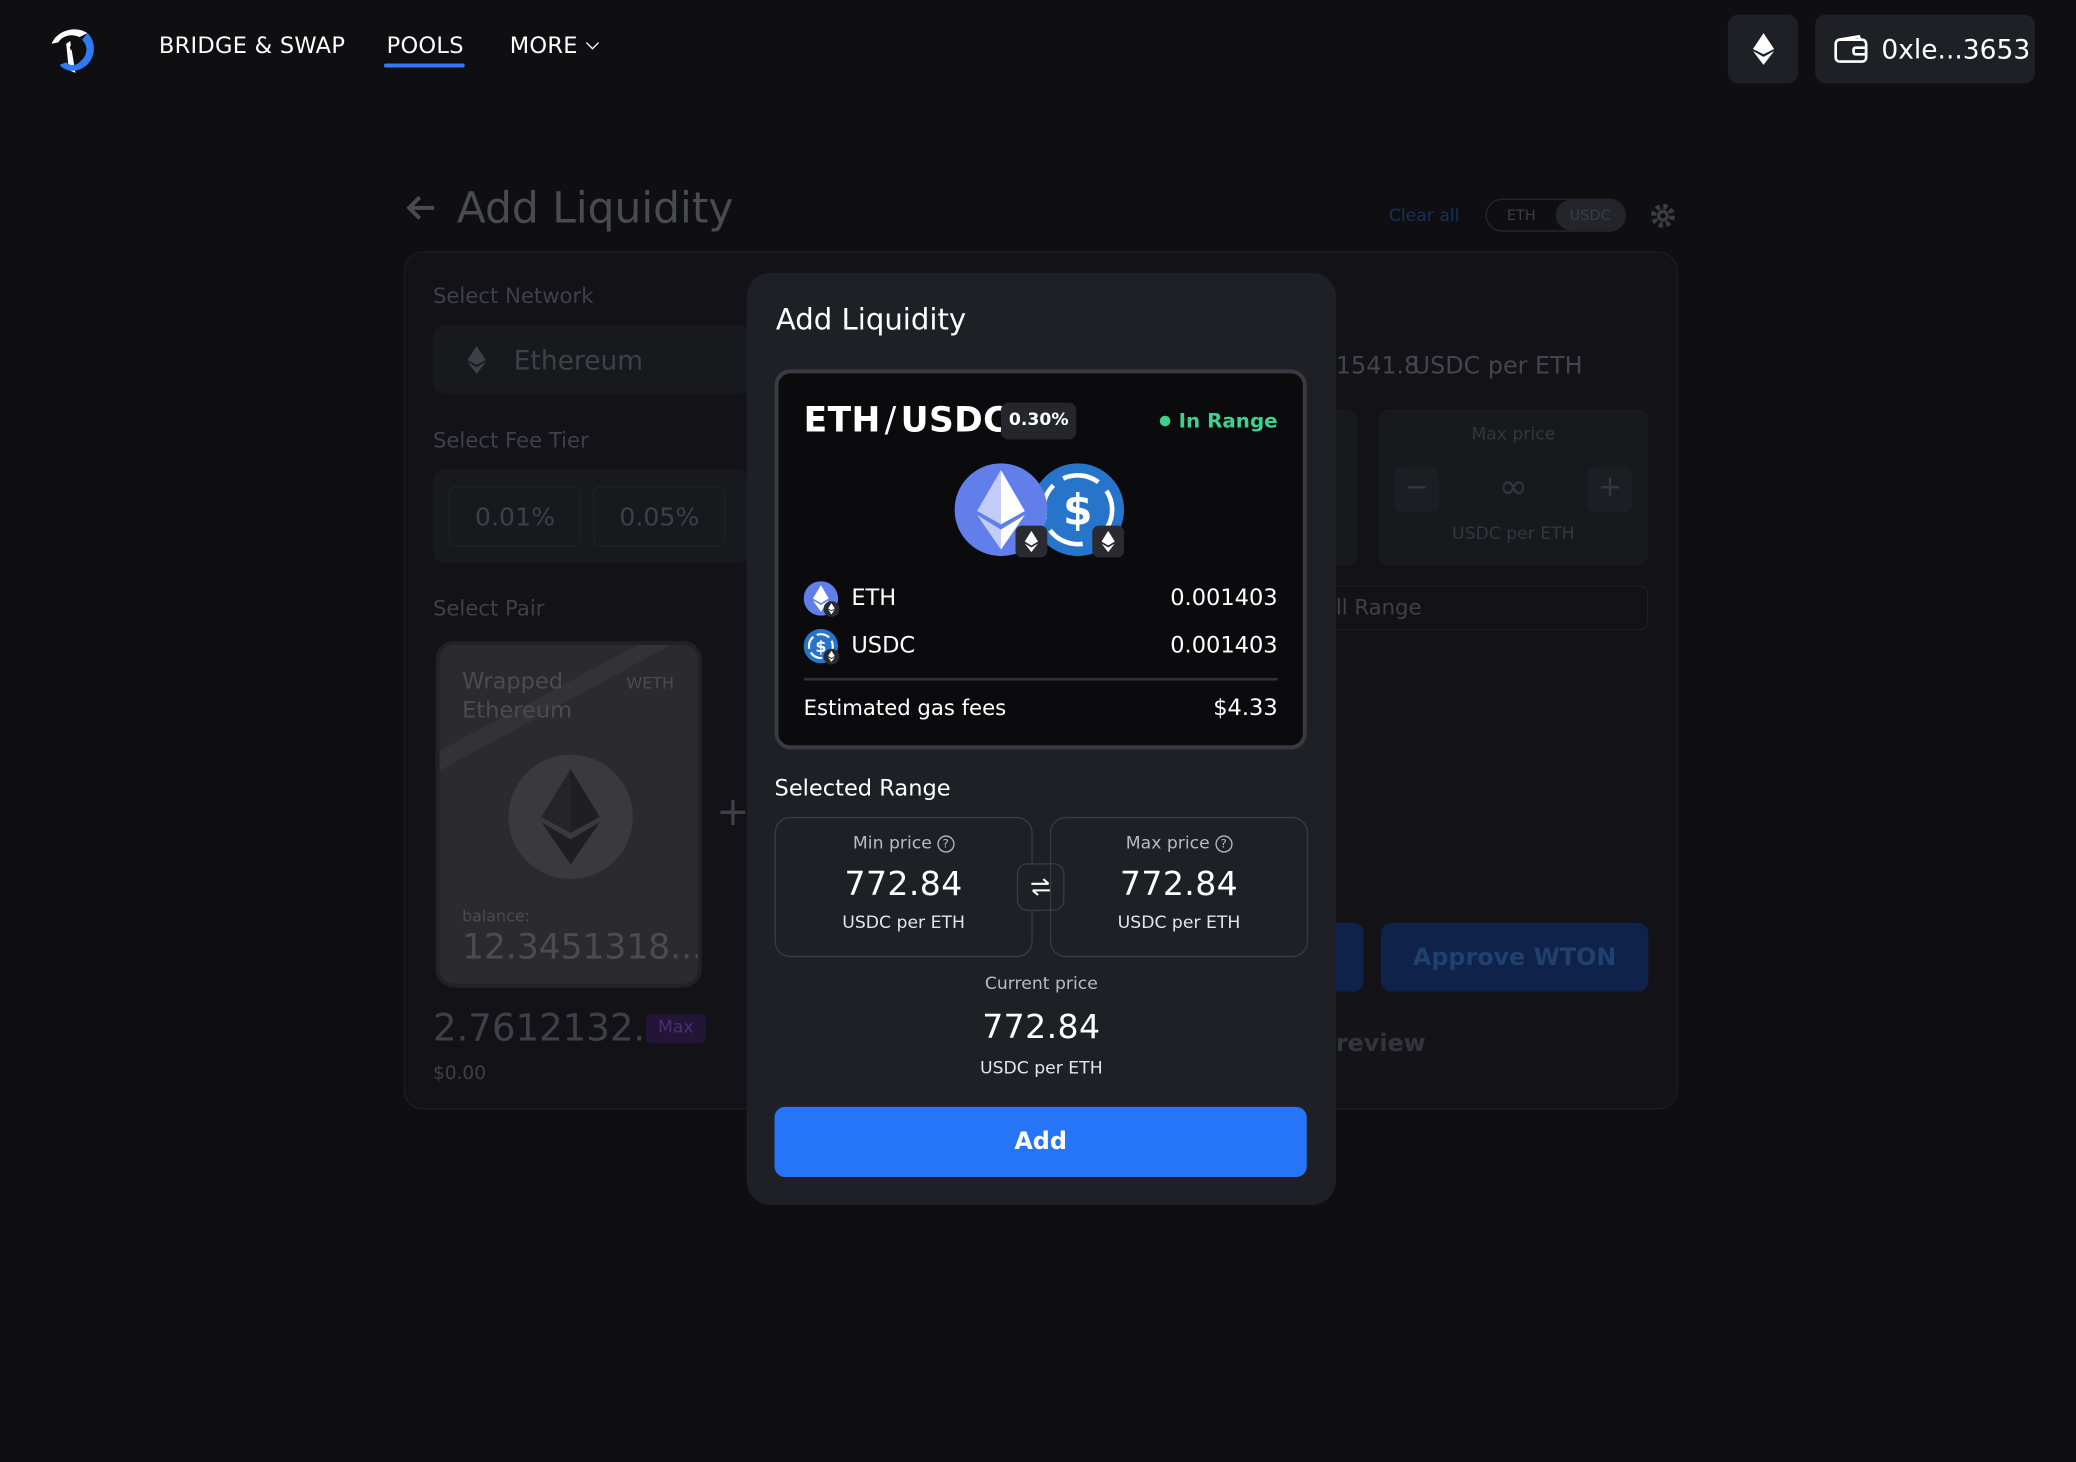  I want to click on network-dropdown: Ethereum, so click(591, 360).